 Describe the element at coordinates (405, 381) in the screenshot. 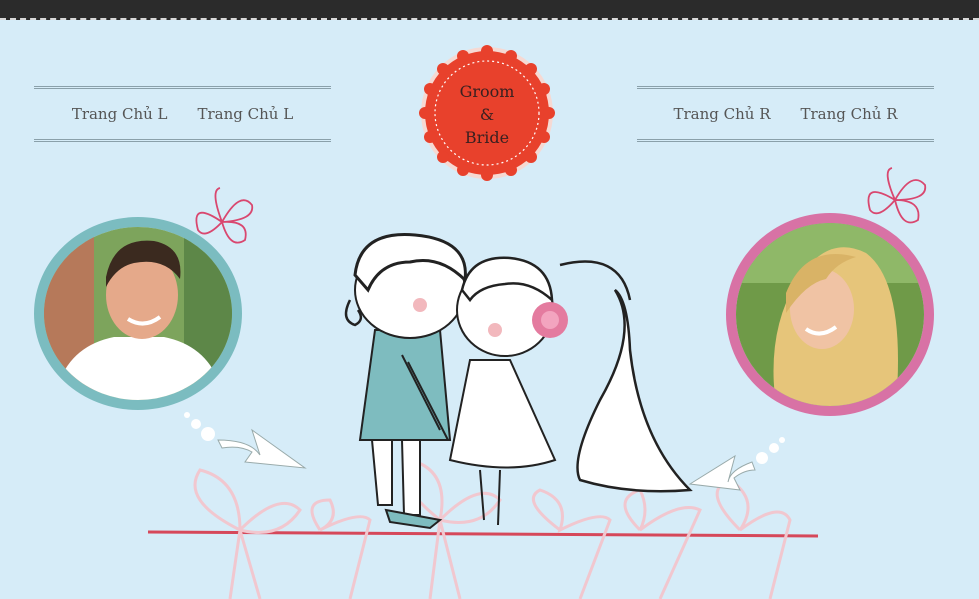

I see `groom-figure` at that location.